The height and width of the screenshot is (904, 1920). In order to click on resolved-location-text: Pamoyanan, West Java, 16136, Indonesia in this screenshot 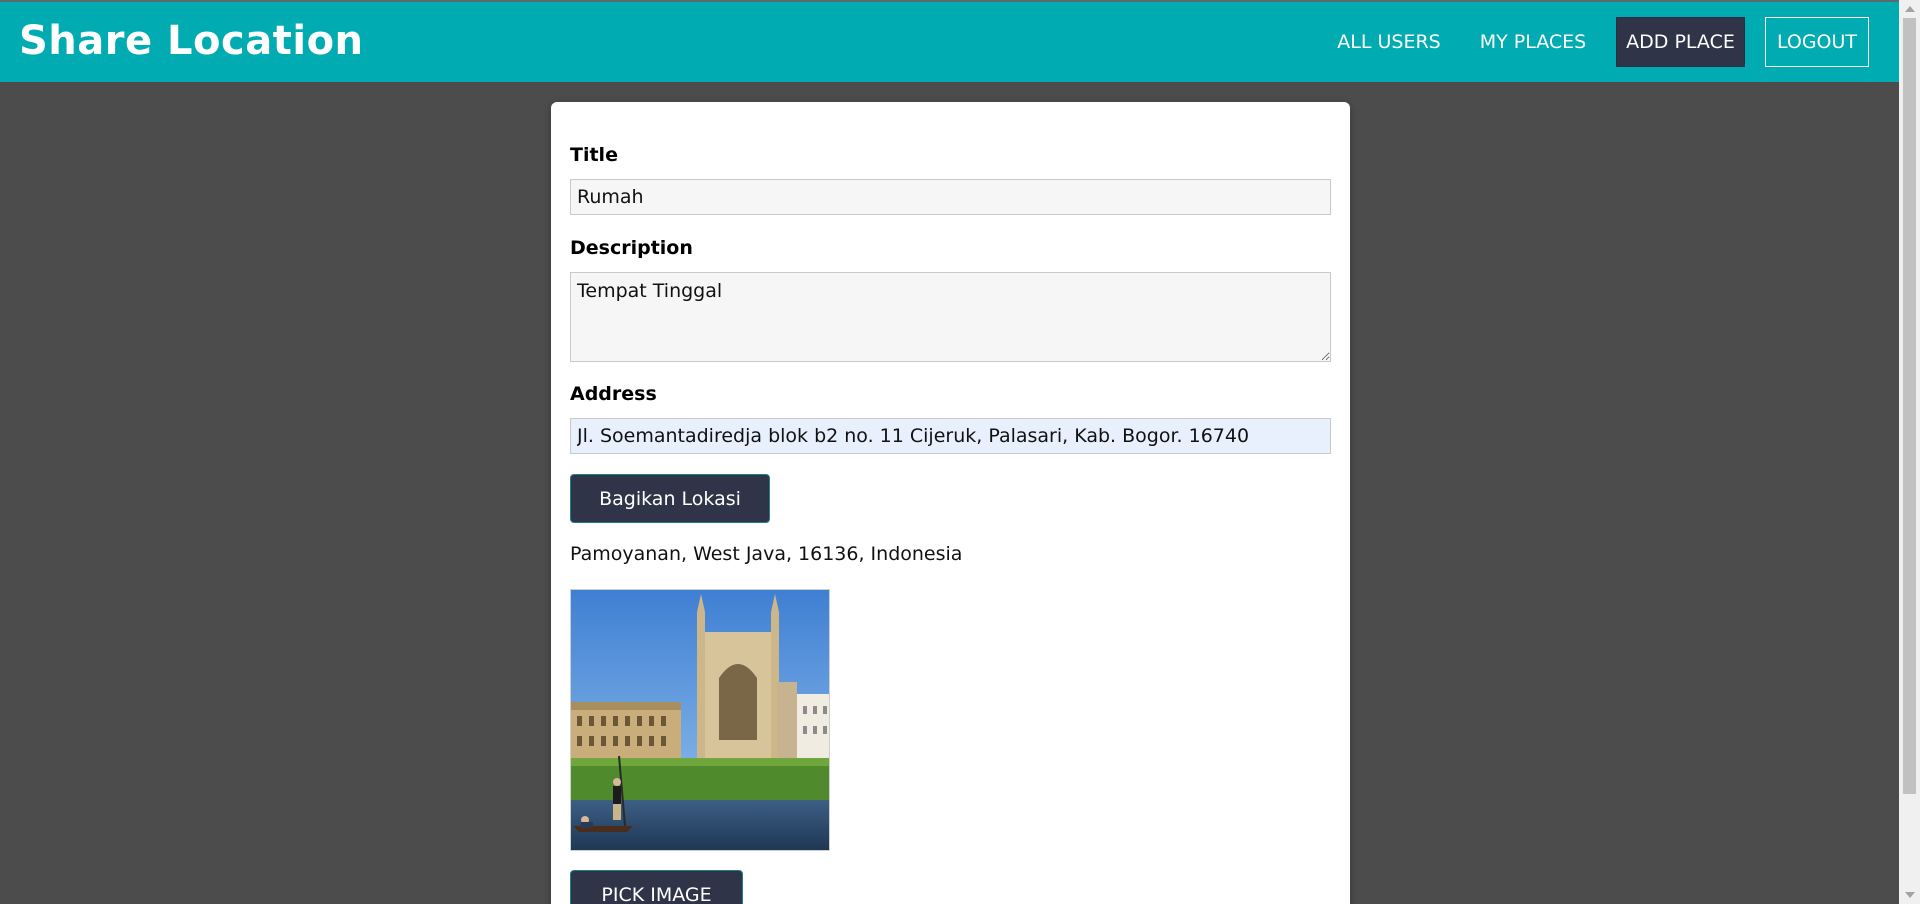, I will do `click(766, 554)`.